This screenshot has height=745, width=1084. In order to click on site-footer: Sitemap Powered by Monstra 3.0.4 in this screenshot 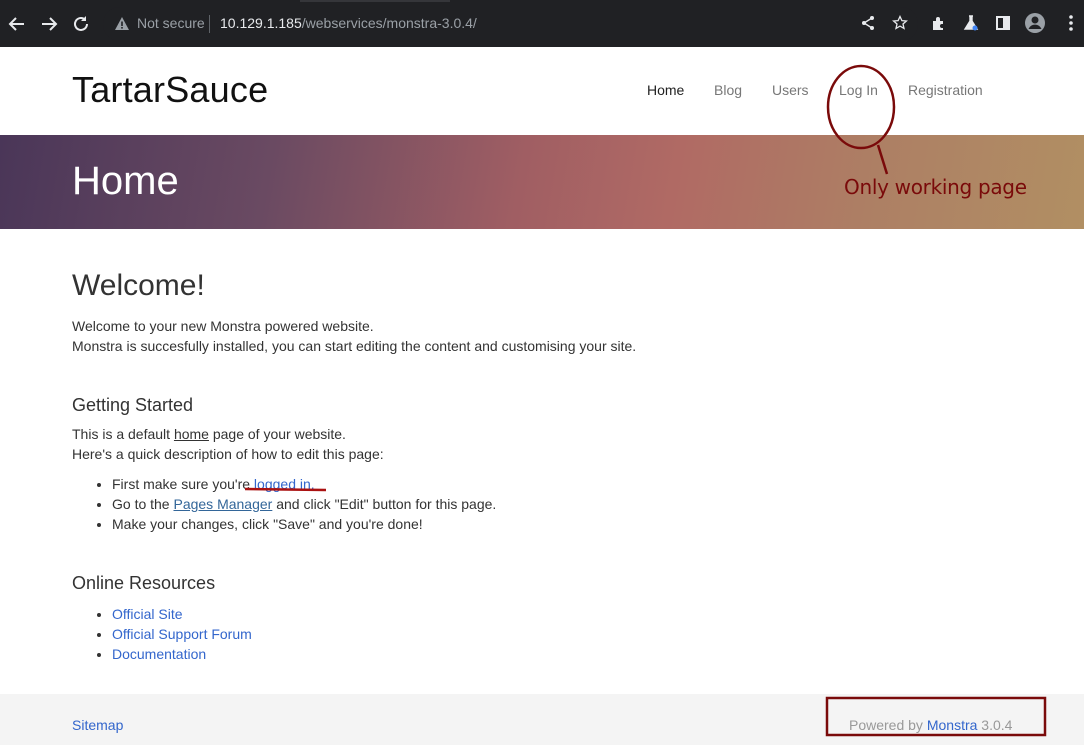, I will do `click(542, 719)`.